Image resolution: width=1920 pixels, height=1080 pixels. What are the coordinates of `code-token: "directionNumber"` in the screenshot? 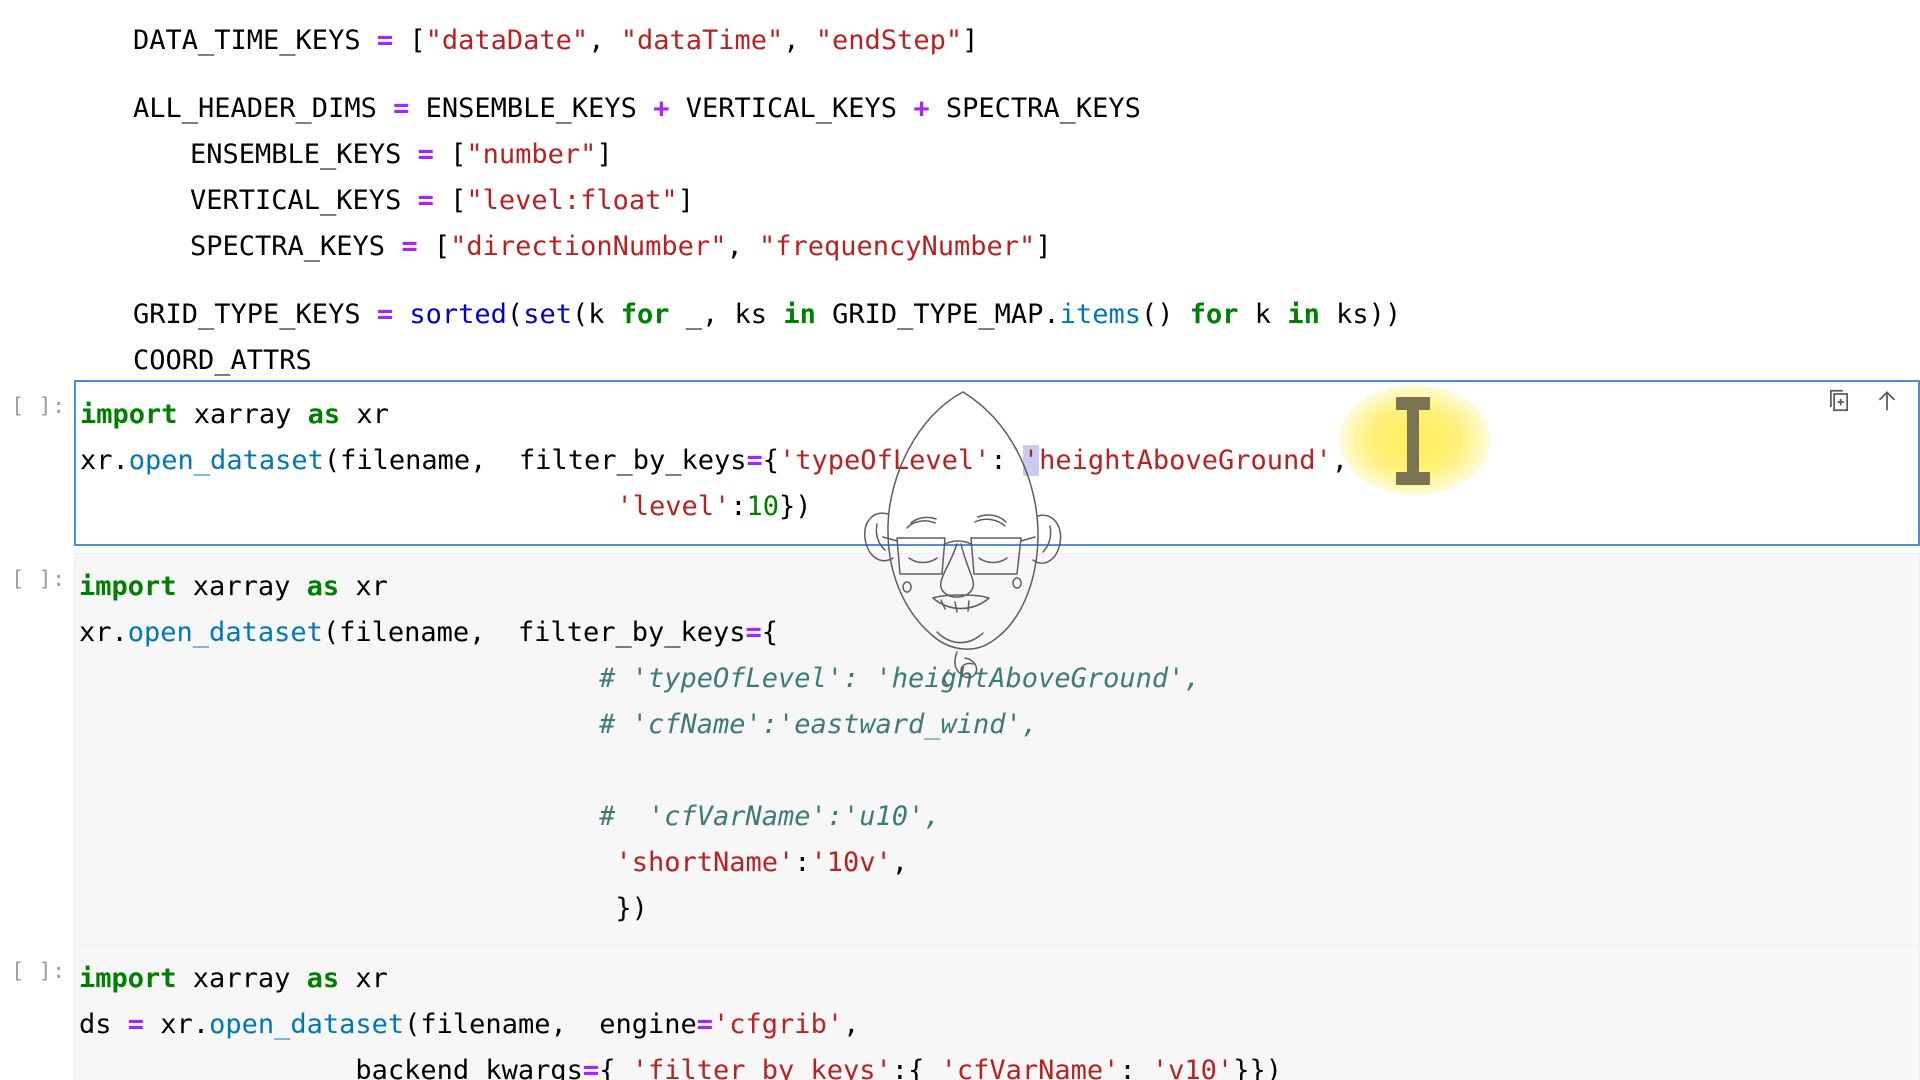 It's located at (588, 246).